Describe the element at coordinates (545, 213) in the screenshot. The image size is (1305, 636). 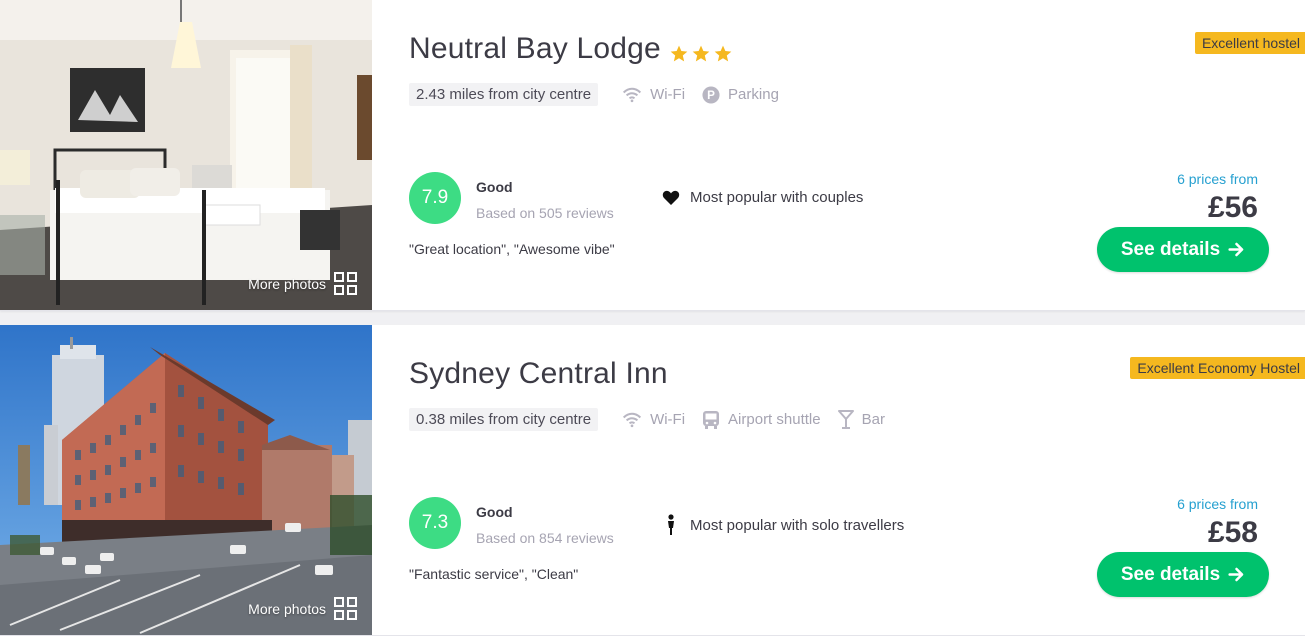
I see `review-count: Based on 505 reviews` at that location.